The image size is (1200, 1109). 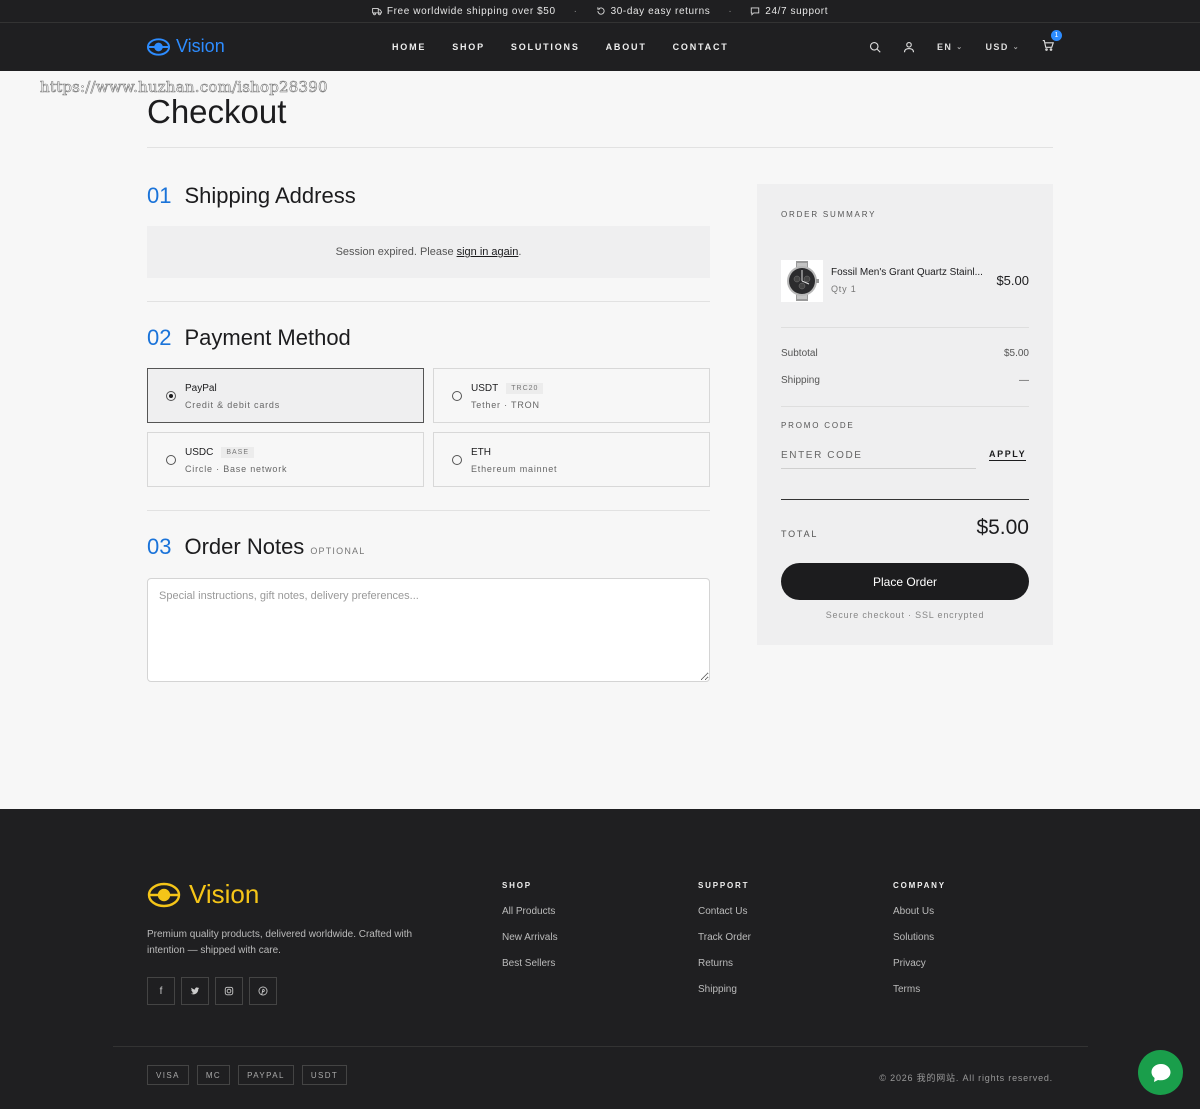 I want to click on footer-column-title: SUPPORT, so click(x=724, y=885).